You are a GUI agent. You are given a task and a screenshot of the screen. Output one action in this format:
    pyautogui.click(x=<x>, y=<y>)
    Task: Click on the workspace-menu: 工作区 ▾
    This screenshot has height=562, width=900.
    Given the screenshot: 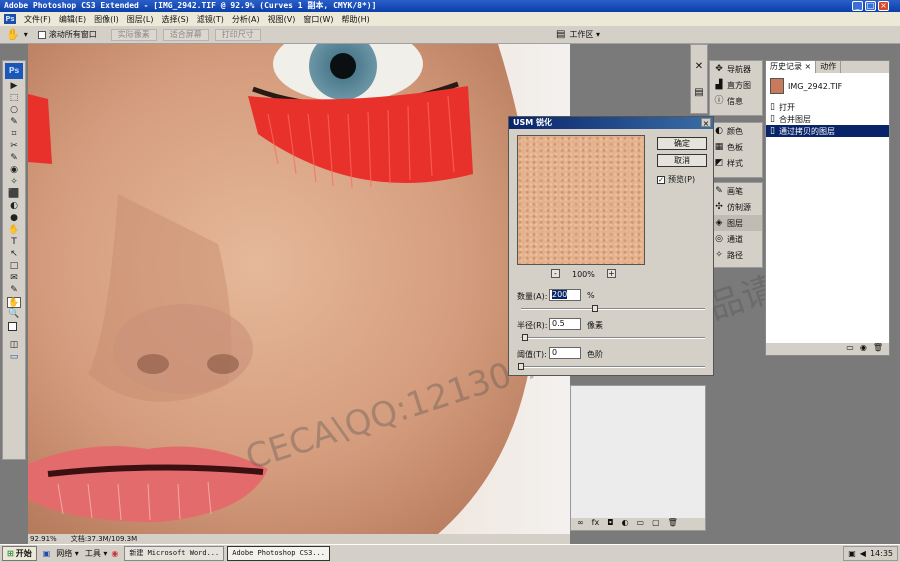 What is the action you would take?
    pyautogui.click(x=584, y=34)
    